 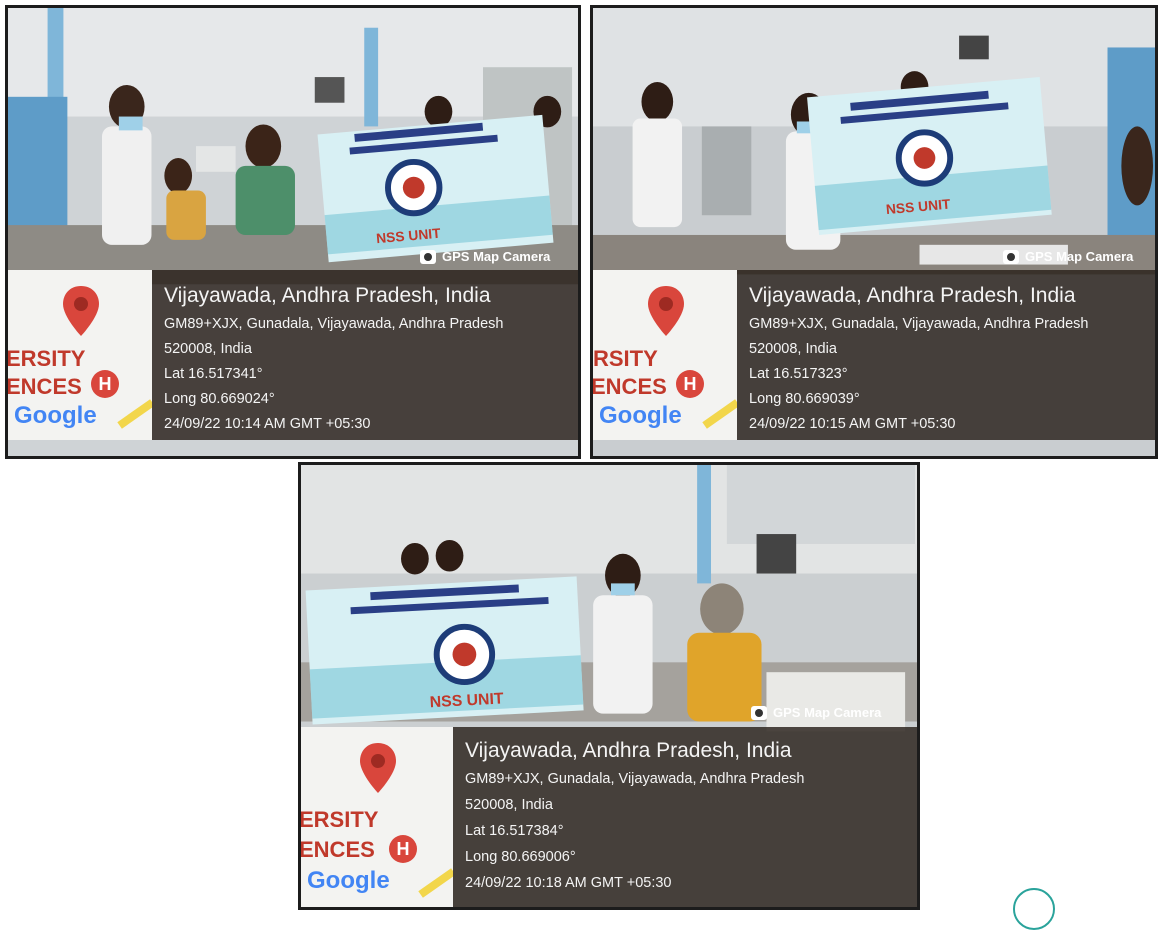 I want to click on timestamp: 24/09/22 10:18 AM GMT +05:30, so click(x=568, y=883).